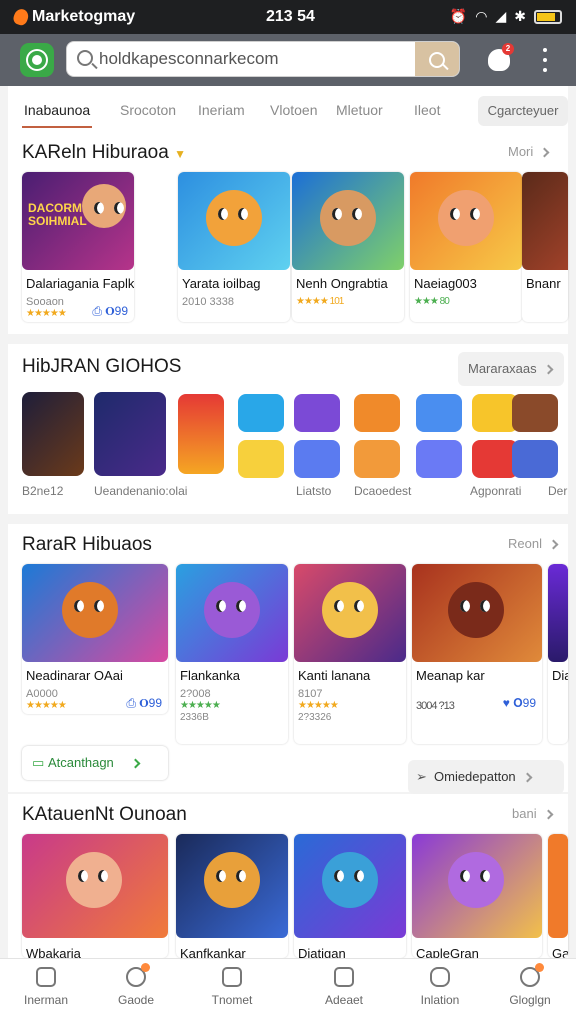  What do you see at coordinates (440, 977) in the screenshot?
I see `star-icon` at bounding box center [440, 977].